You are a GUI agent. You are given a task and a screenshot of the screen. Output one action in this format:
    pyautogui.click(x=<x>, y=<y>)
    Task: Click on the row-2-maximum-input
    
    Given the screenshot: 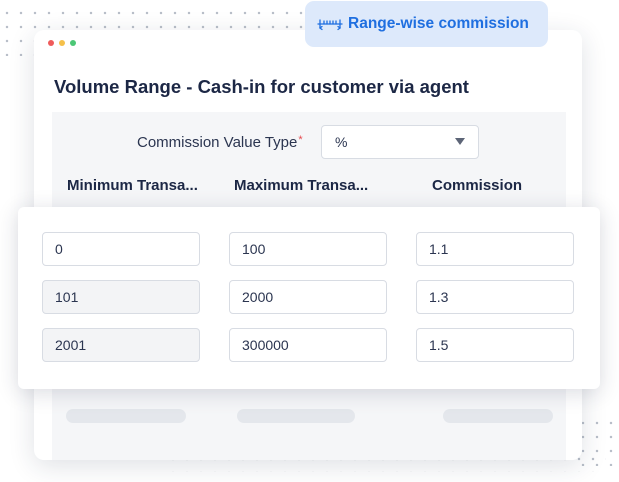 What is the action you would take?
    pyautogui.click(x=308, y=297)
    